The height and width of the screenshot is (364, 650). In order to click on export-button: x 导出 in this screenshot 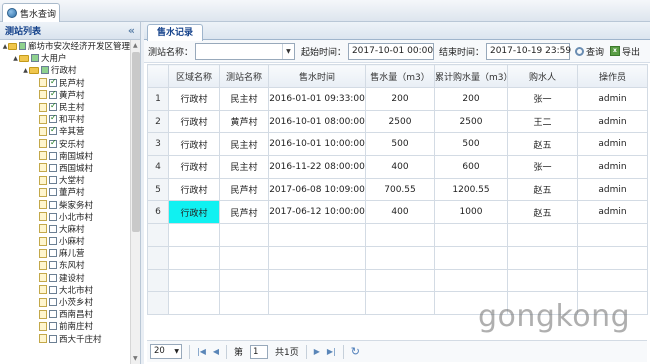, I will do `click(624, 51)`.